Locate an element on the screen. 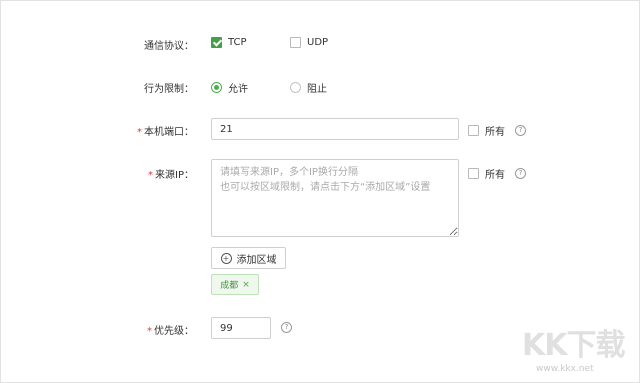  plus-circle-icon: + is located at coordinates (226, 258).